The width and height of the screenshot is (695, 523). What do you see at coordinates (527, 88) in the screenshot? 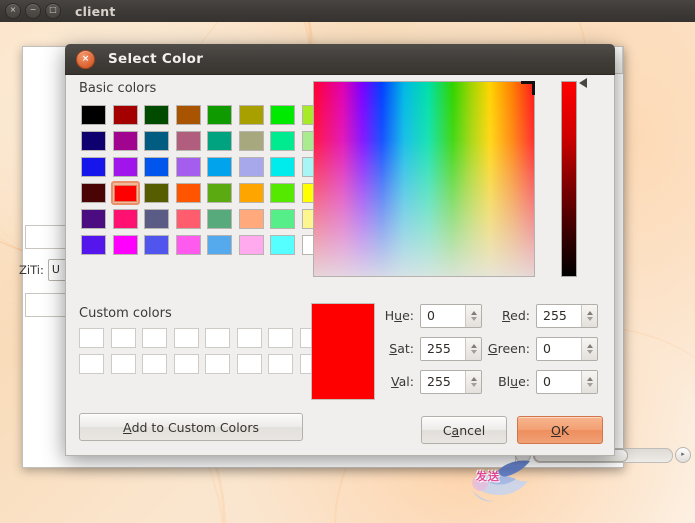
I see `gradient-crosshair-icon` at bounding box center [527, 88].